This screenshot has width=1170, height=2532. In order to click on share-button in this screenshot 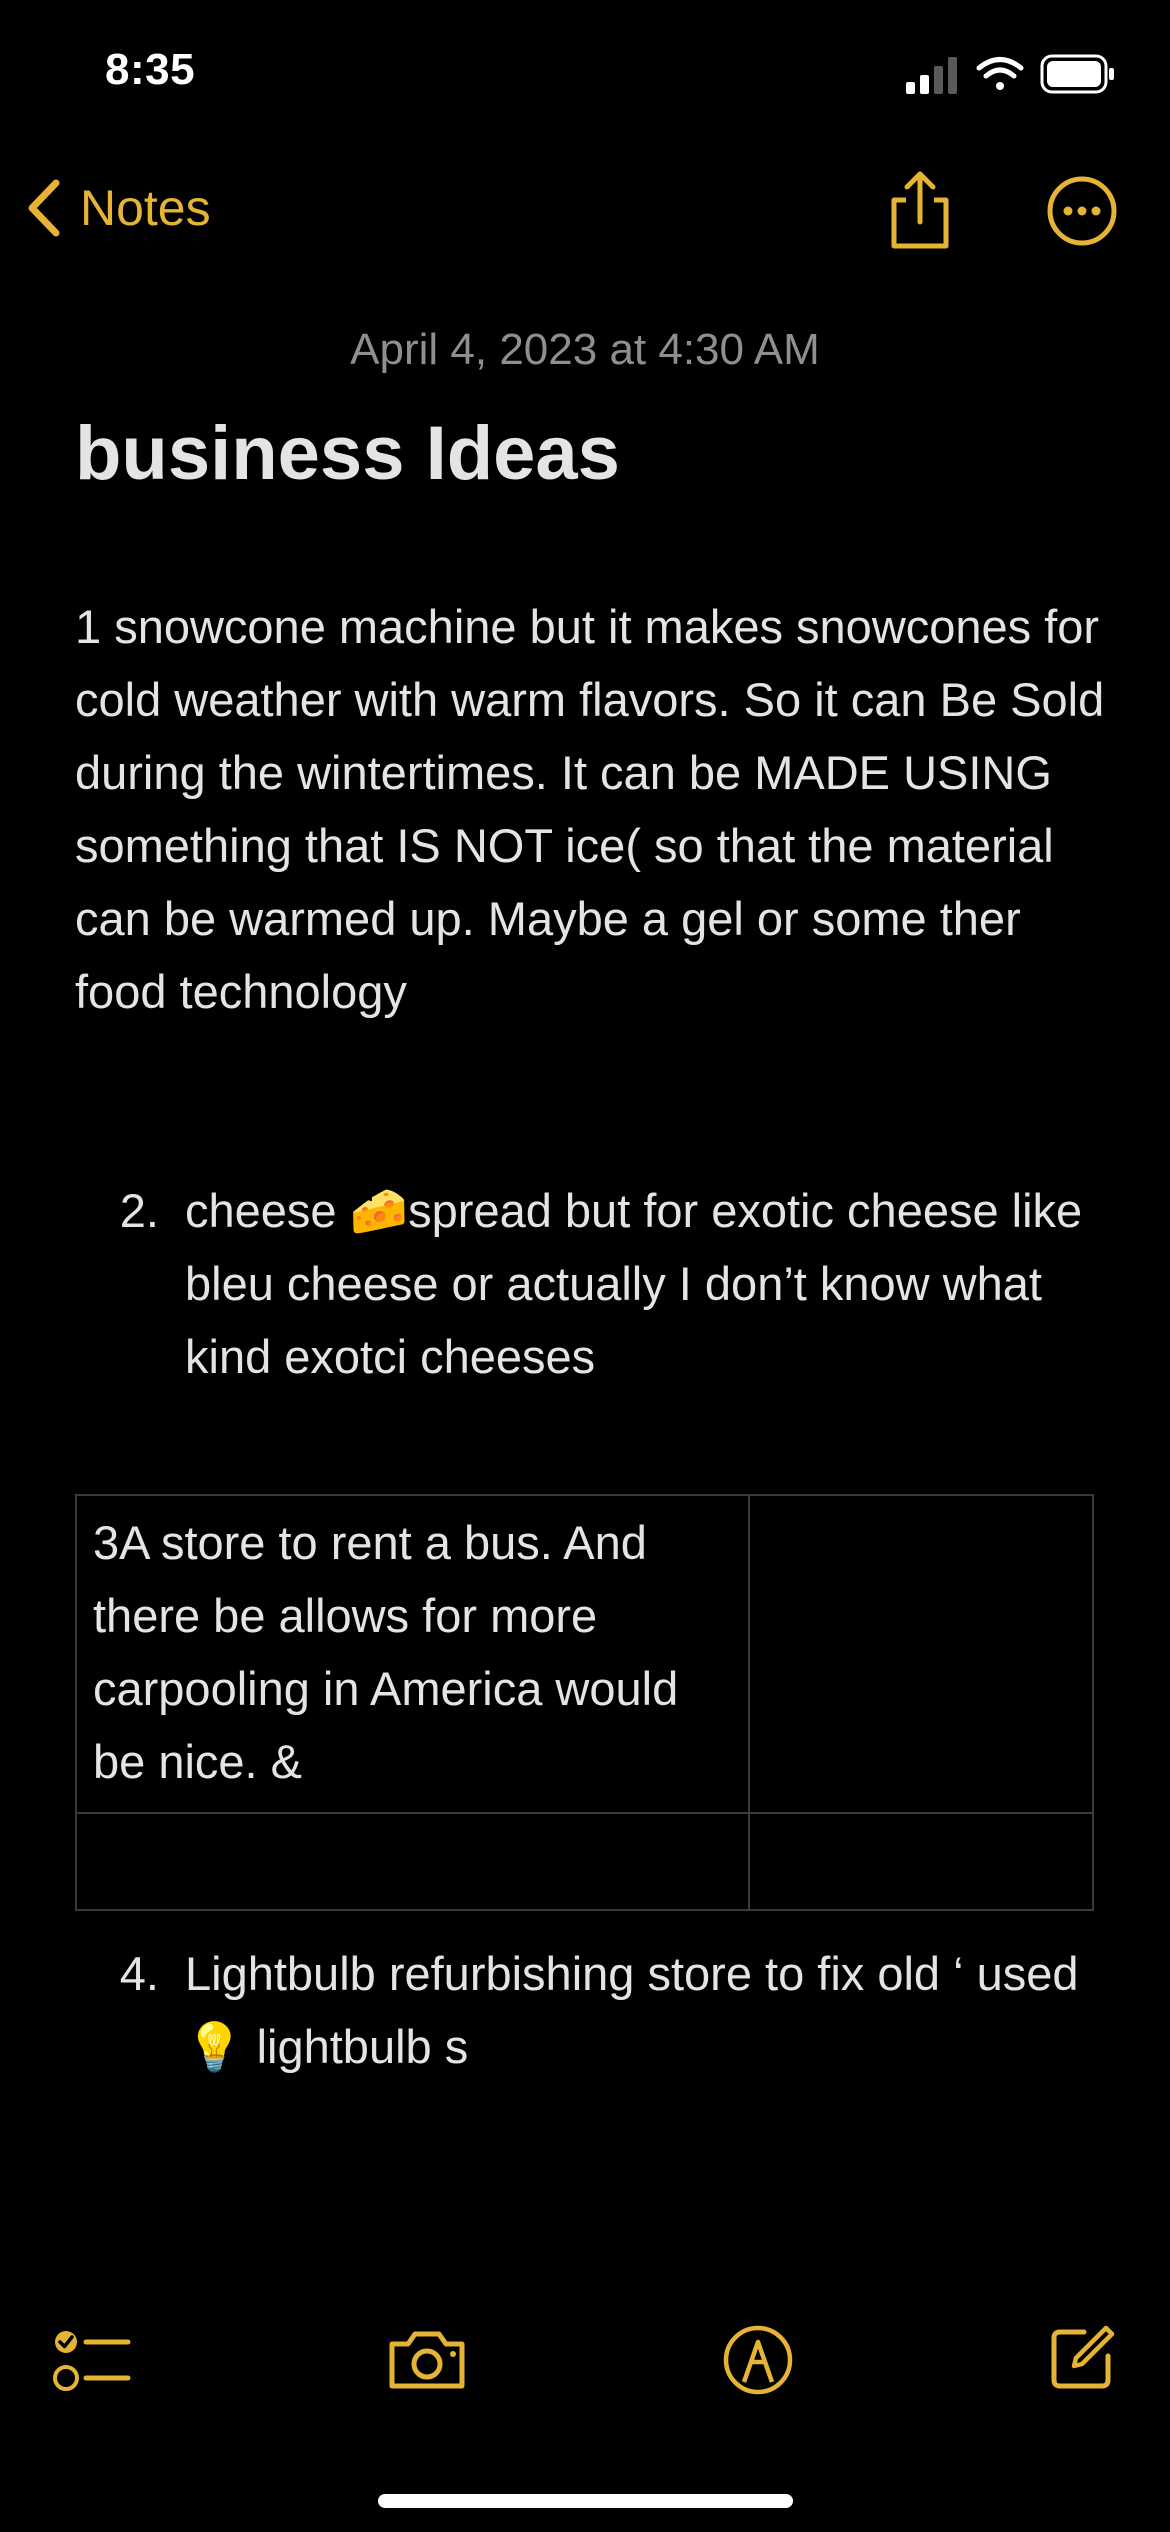, I will do `click(920, 210)`.